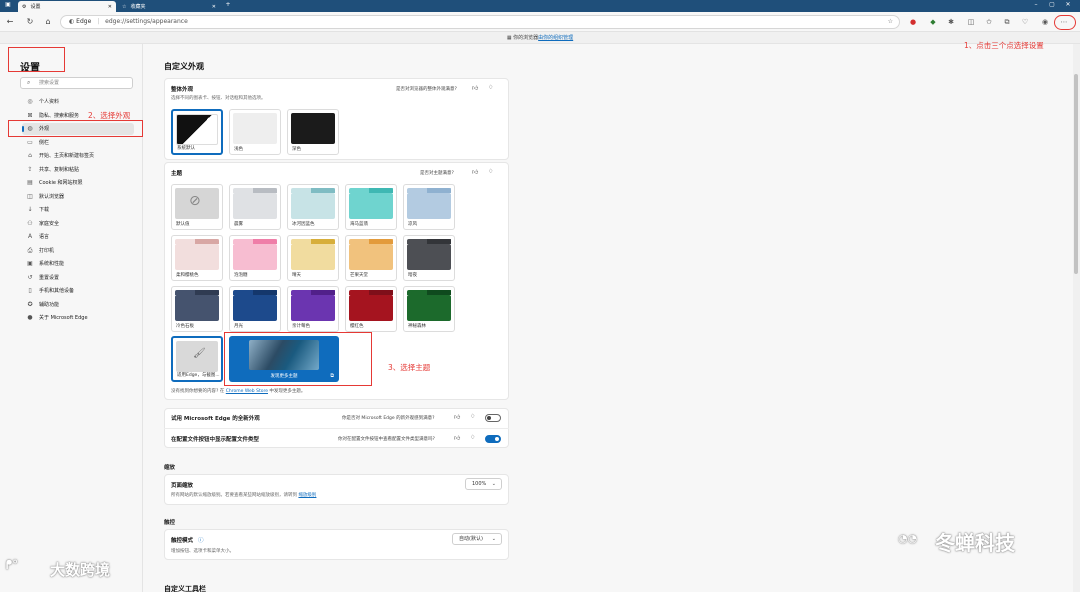 Image resolution: width=1080 pixels, height=592 pixels. I want to click on theme-tile: 神秘森林, so click(429, 309).